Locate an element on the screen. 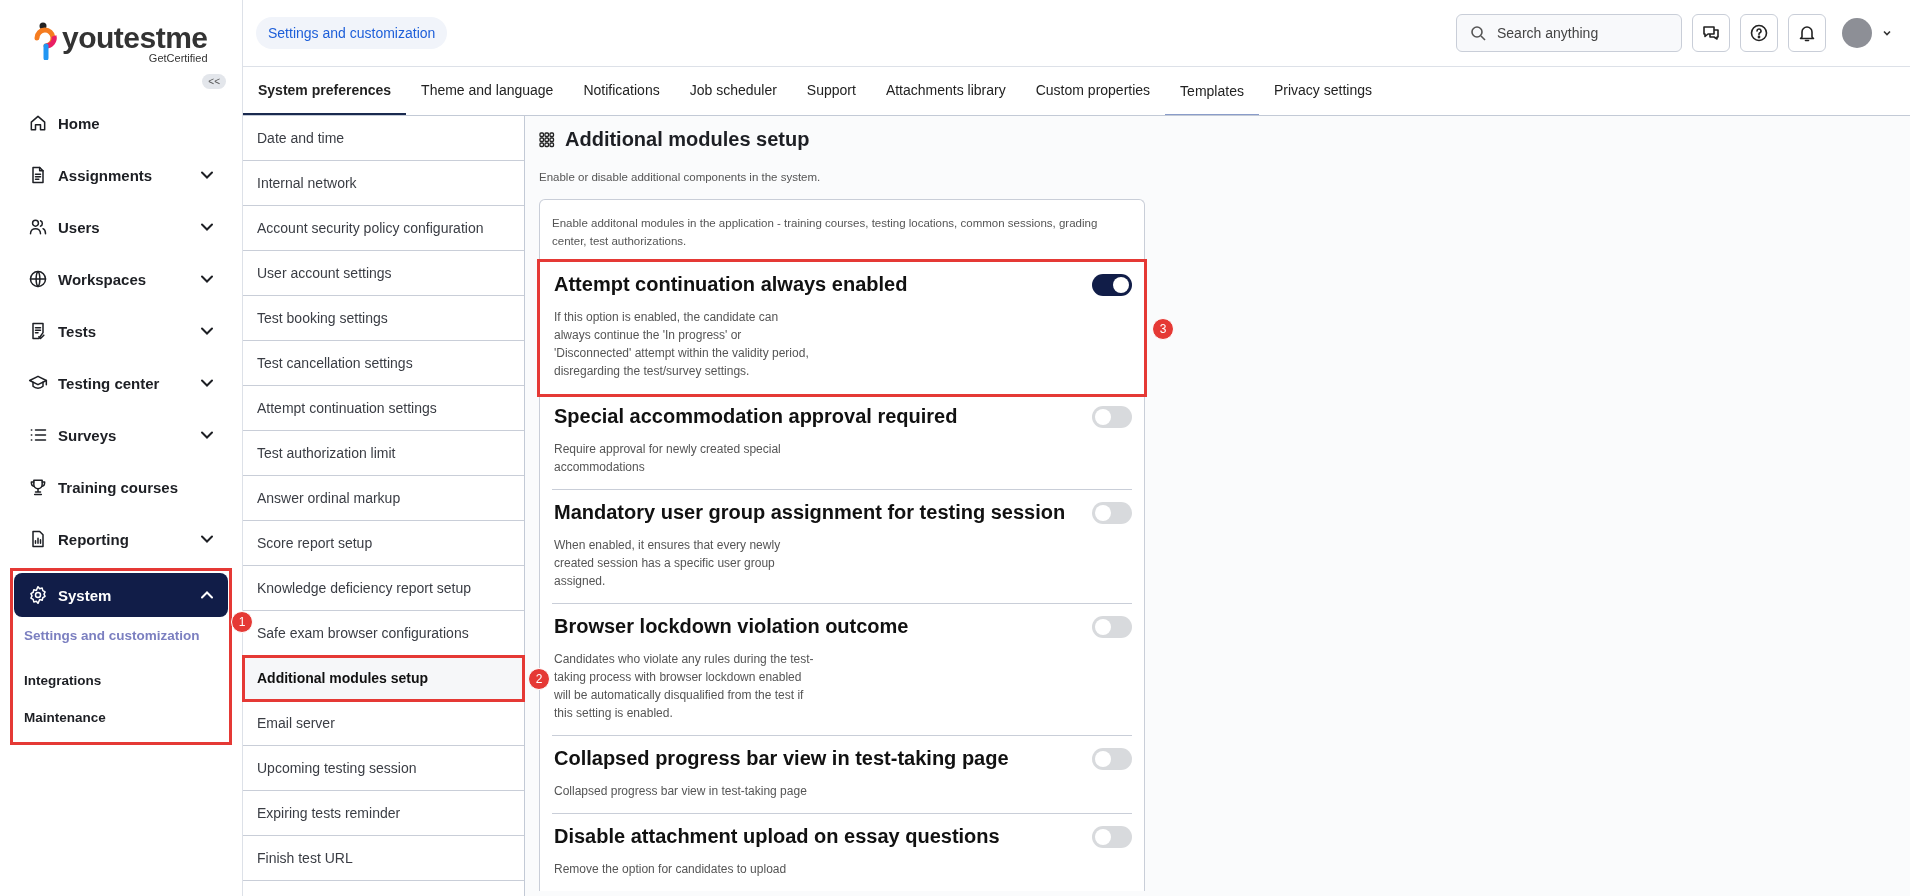 Image resolution: width=1910 pixels, height=896 pixels. users-icon is located at coordinates (38, 227).